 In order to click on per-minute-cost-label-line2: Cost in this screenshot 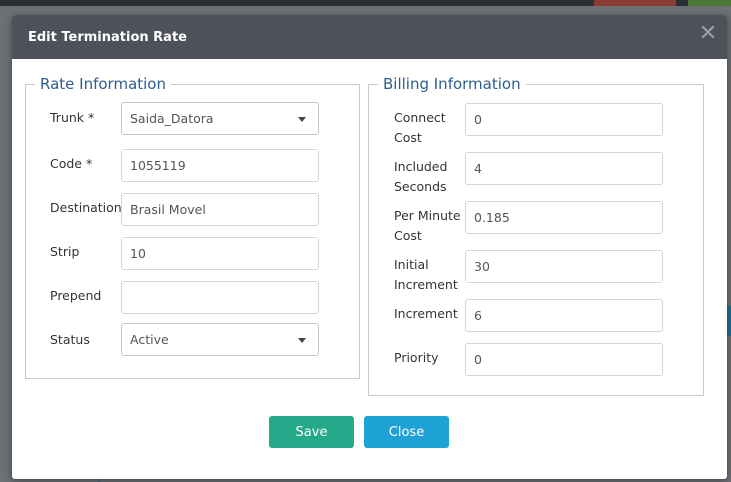, I will do `click(408, 235)`.